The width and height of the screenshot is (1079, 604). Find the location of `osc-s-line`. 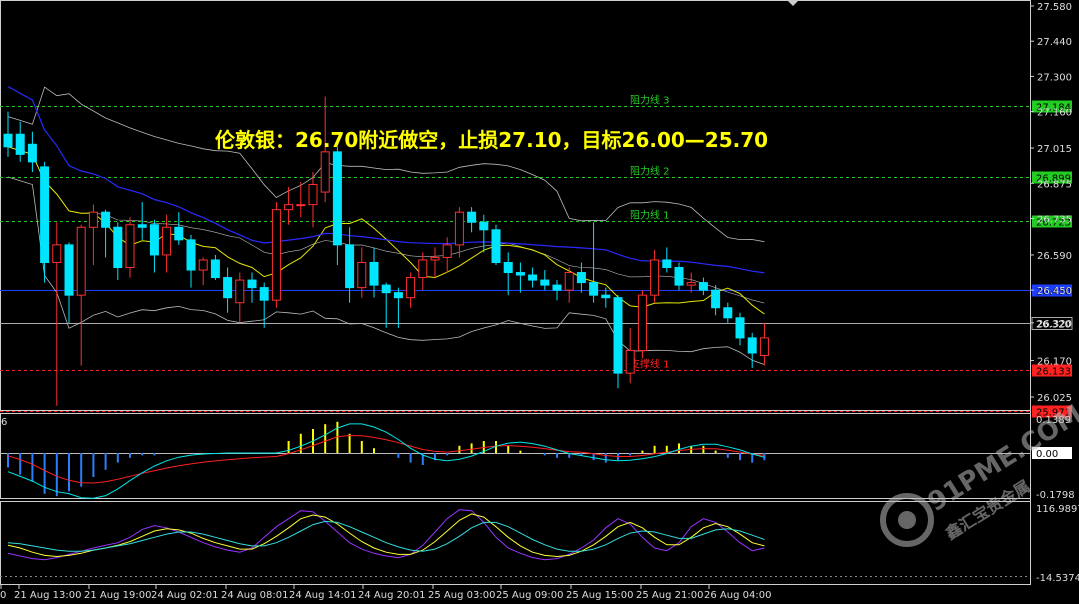

osc-s-line is located at coordinates (386, 536).